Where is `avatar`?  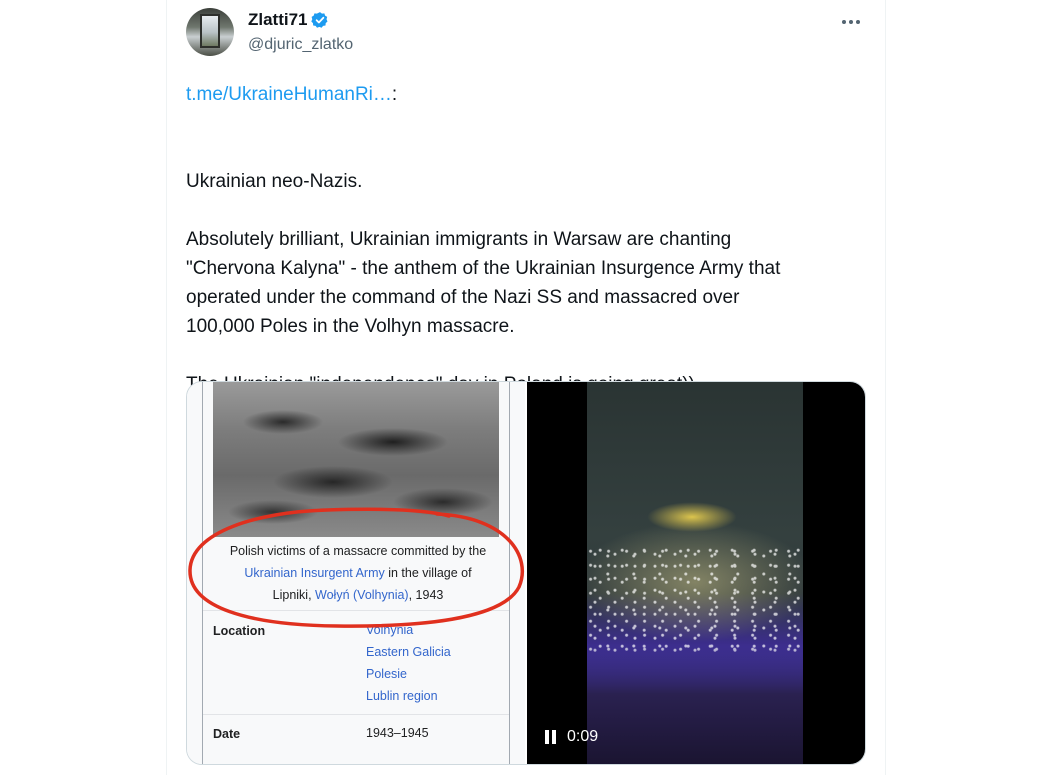 avatar is located at coordinates (210, 32).